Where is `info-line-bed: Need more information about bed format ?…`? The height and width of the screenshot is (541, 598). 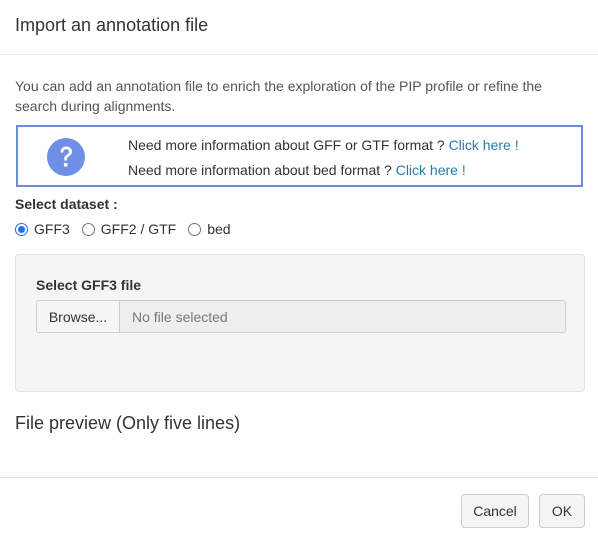
info-line-bed: Need more information about bed format ?… is located at coordinates (297, 170).